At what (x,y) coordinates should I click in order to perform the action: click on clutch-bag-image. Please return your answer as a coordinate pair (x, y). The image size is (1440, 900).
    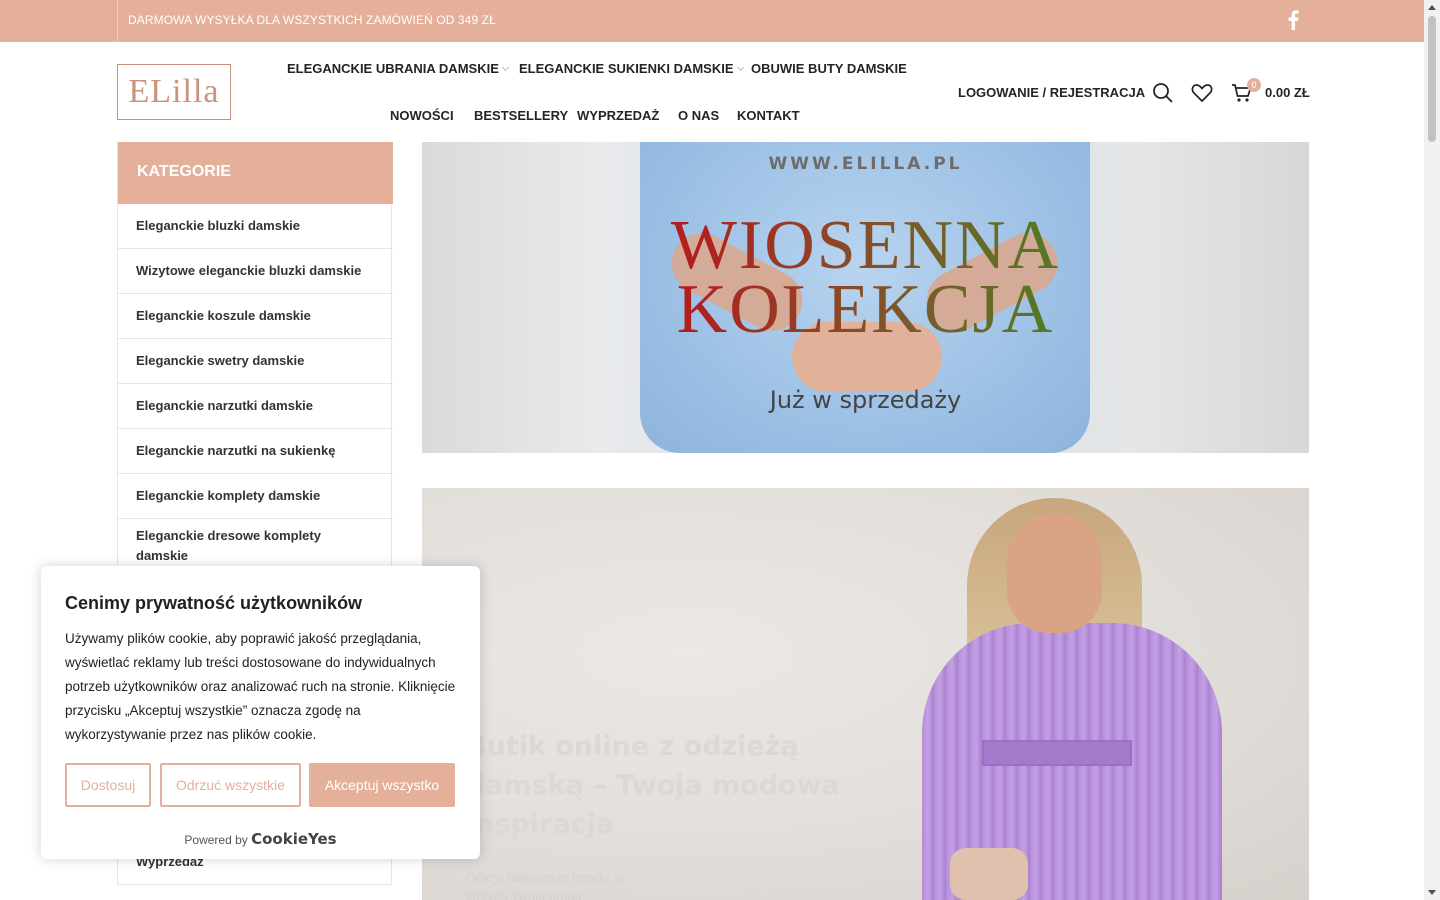
    Looking at the image, I should click on (989, 874).